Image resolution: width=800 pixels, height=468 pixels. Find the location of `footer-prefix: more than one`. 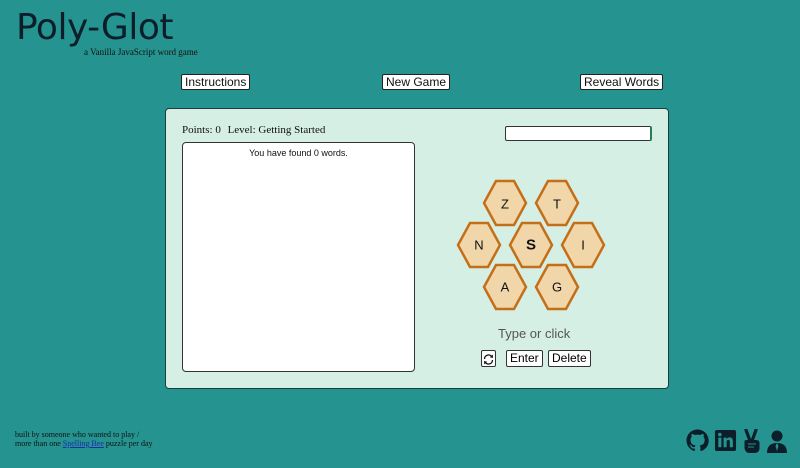

footer-prefix: more than one is located at coordinates (39, 443).